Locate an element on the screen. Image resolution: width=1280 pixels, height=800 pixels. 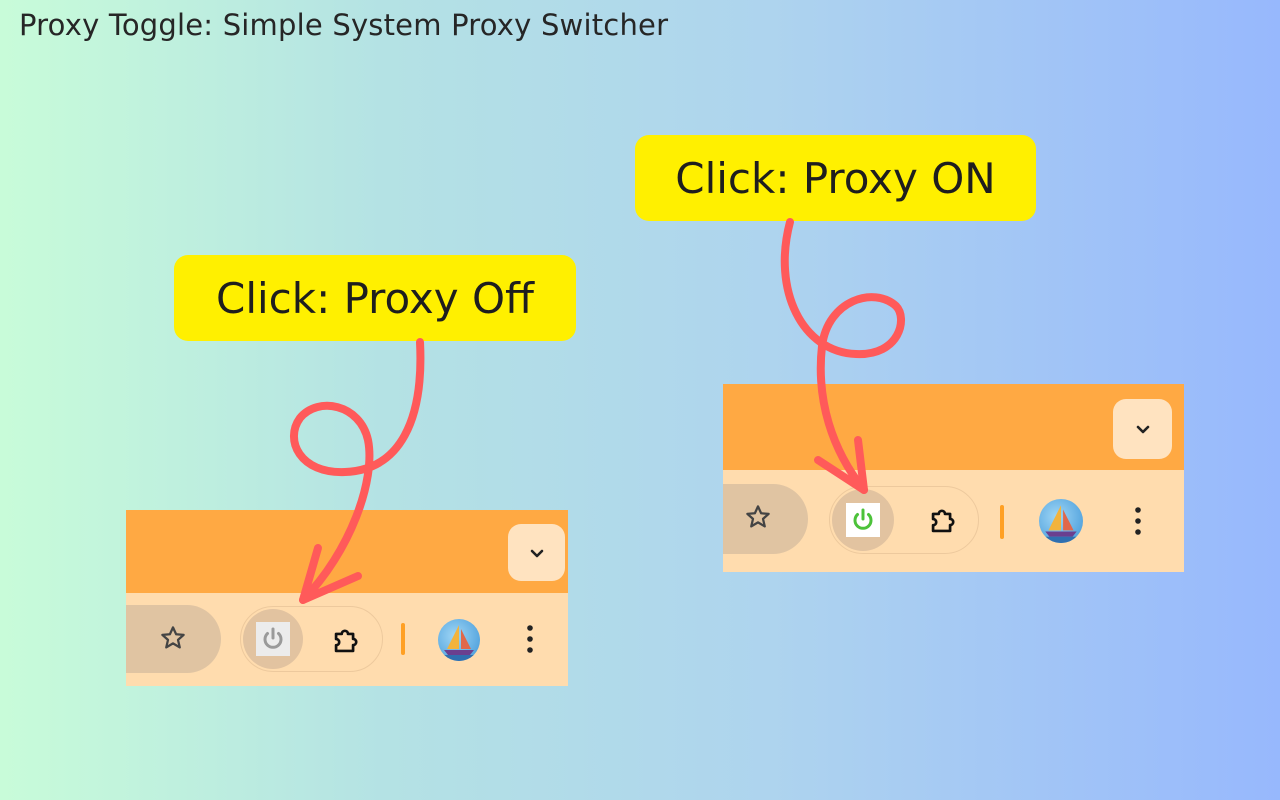
browser-toolbar-proxy-off is located at coordinates (347, 598).